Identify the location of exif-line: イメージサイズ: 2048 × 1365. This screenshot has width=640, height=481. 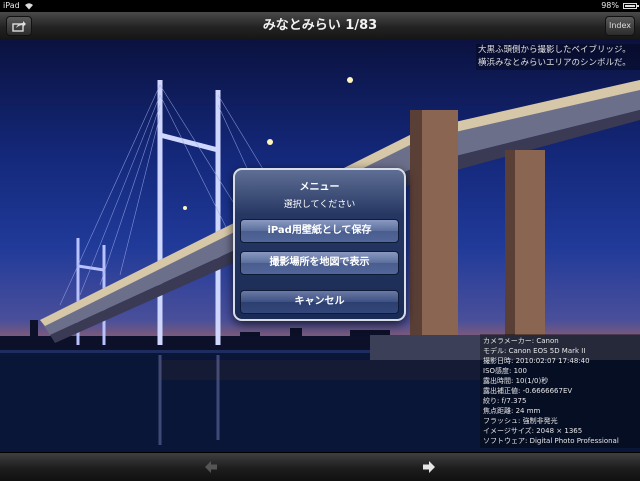
(533, 431).